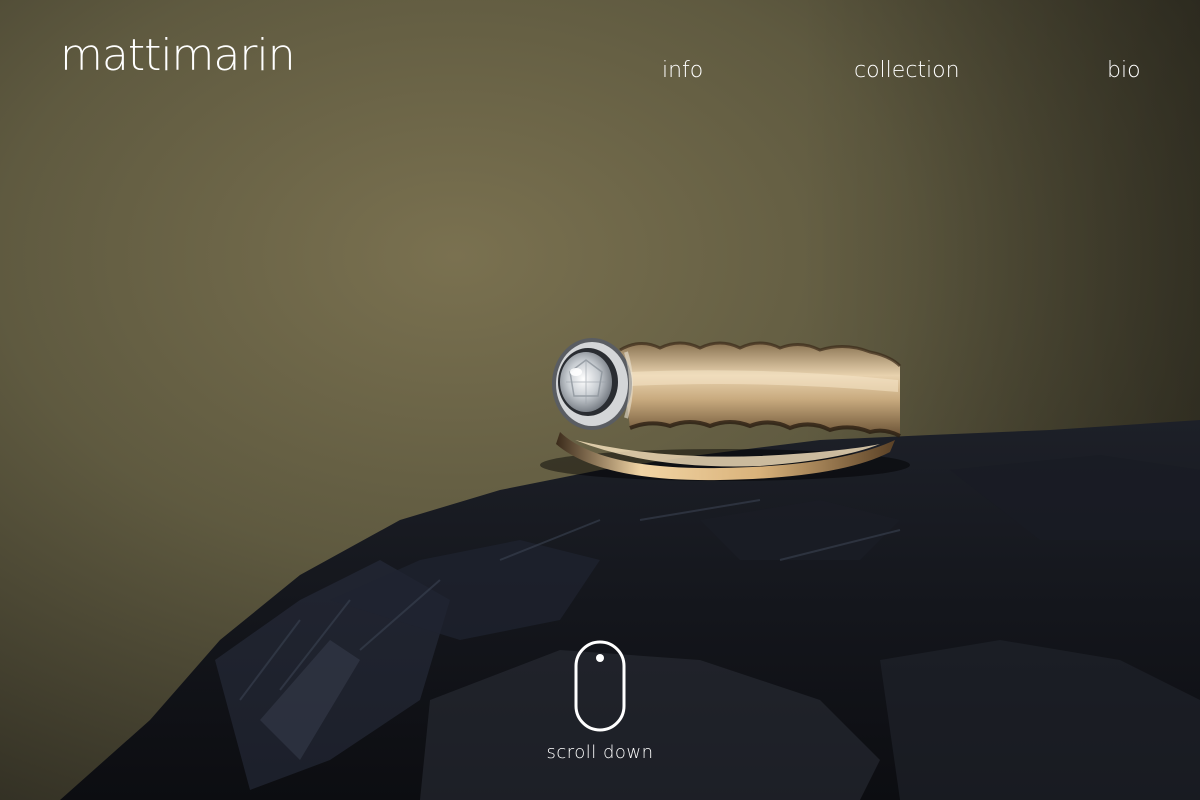 The height and width of the screenshot is (800, 1200). Describe the element at coordinates (178, 56) in the screenshot. I see `site-logo: mattimarin` at that location.